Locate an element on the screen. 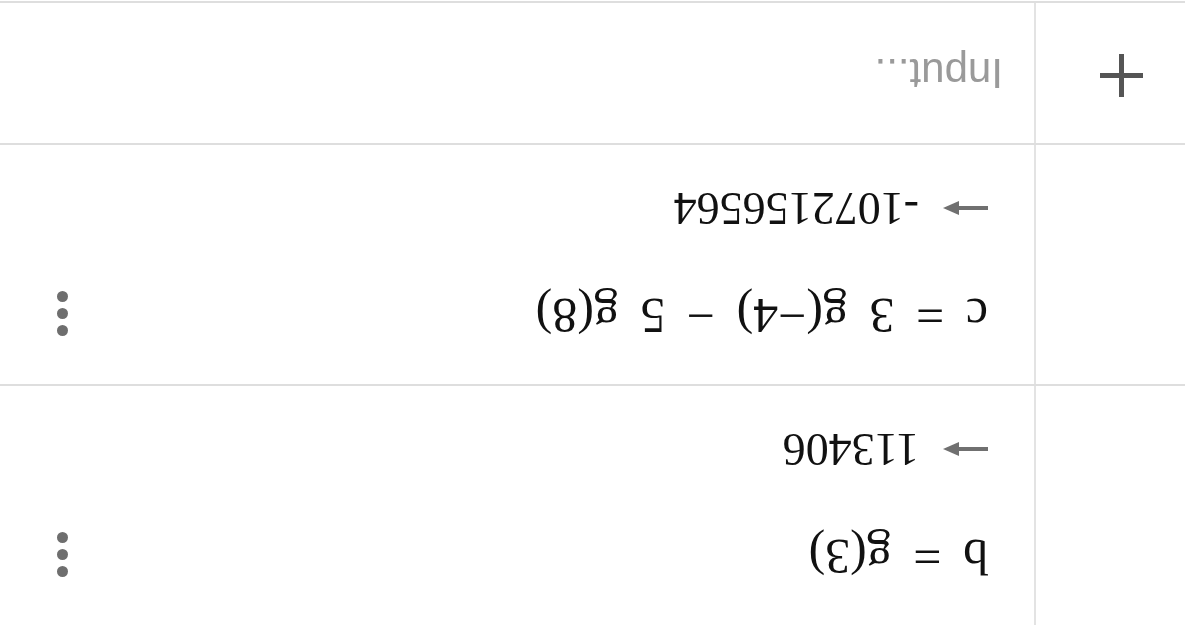 Image resolution: width=1185 pixels, height=630 pixels. formula-text: c = 3 g(−4) − 5 g(8) is located at coordinates (761, 316).